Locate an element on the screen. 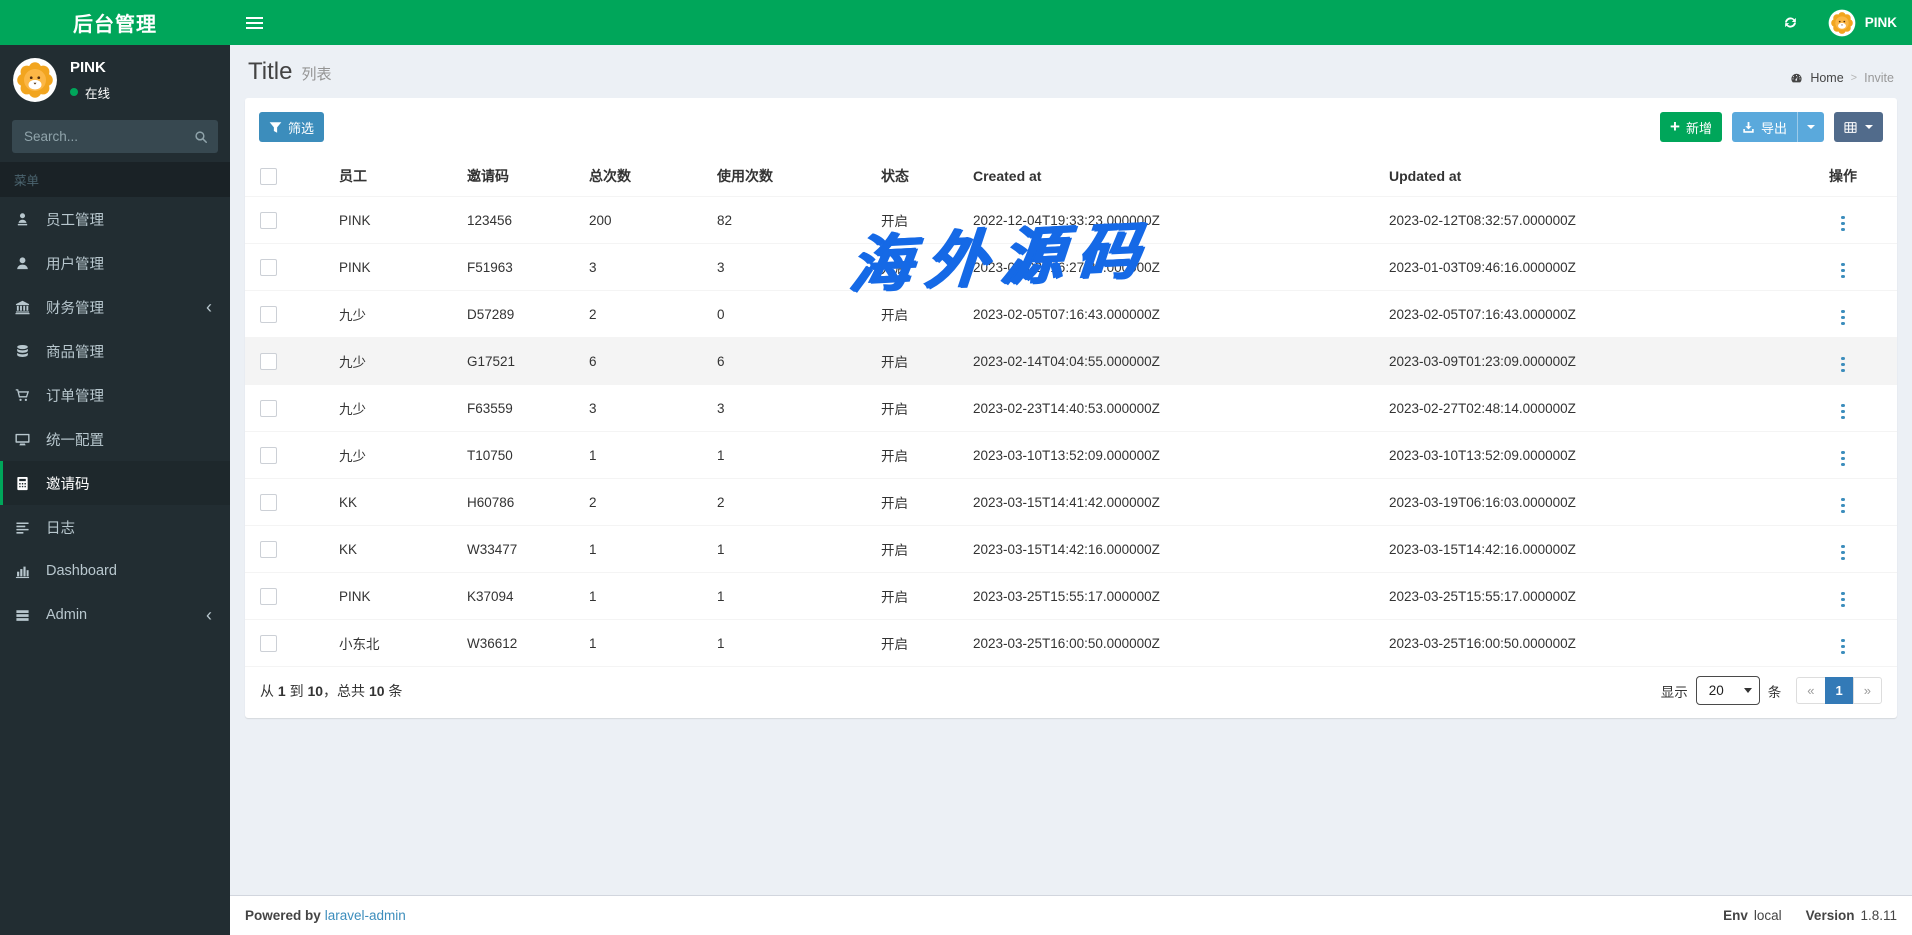  sidebar-item-users: 用户管理 is located at coordinates (115, 263).